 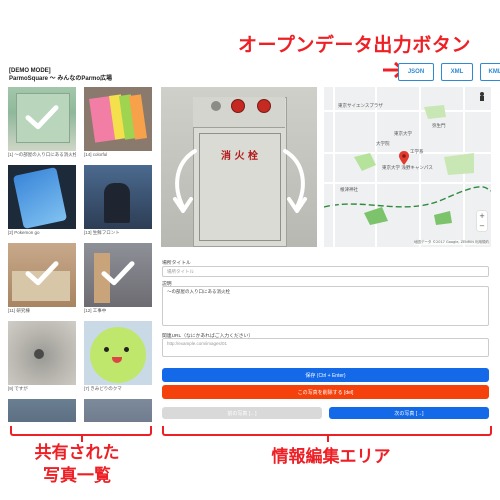 What do you see at coordinates (416, 72) in the screenshot?
I see `export-json-button: JSON` at bounding box center [416, 72].